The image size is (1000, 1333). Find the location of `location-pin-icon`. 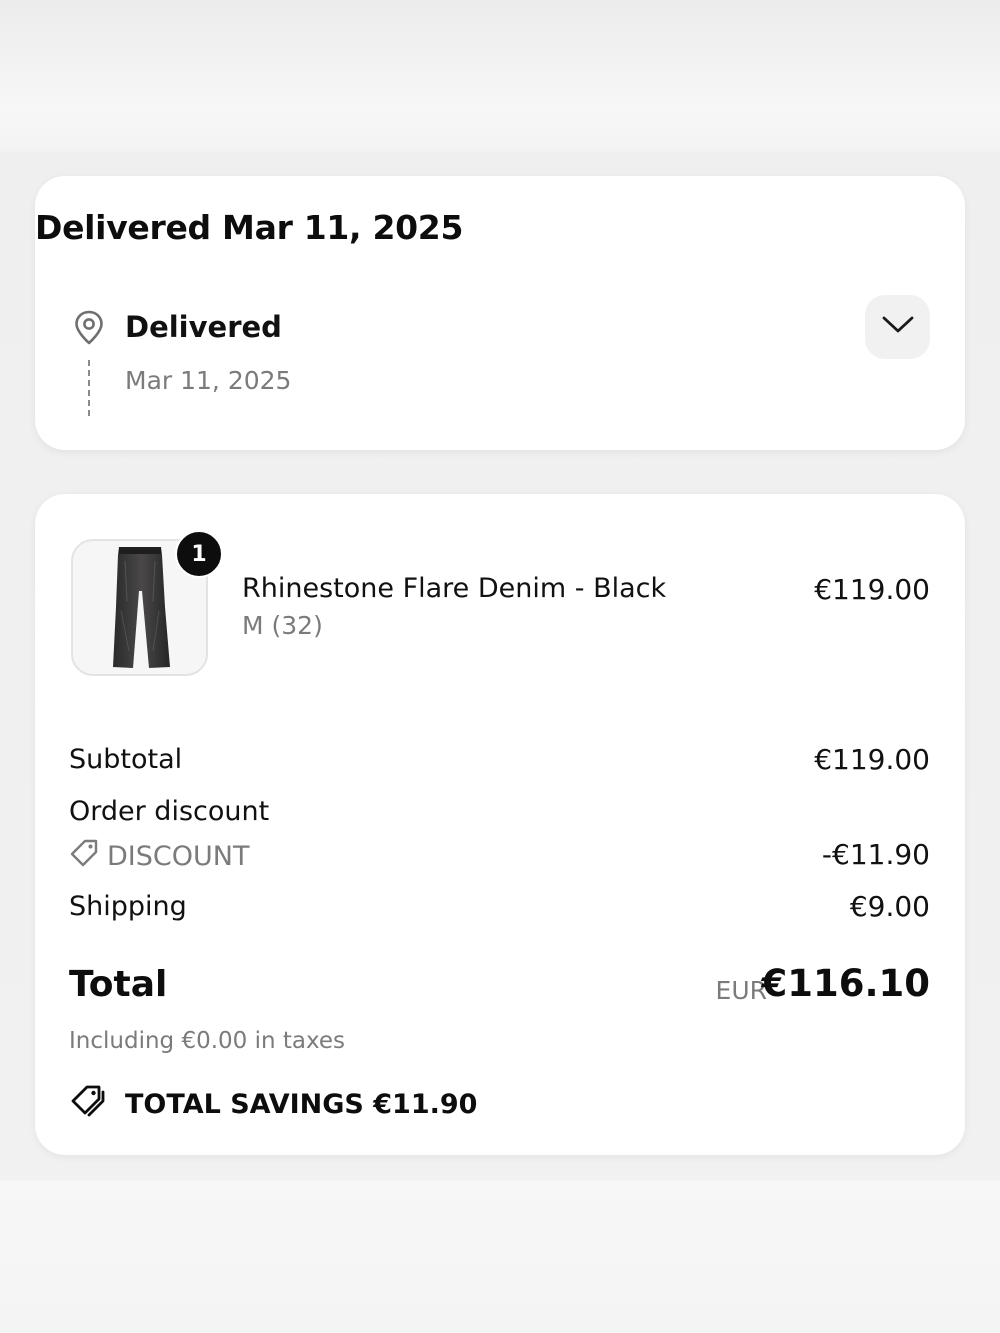

location-pin-icon is located at coordinates (89, 328).